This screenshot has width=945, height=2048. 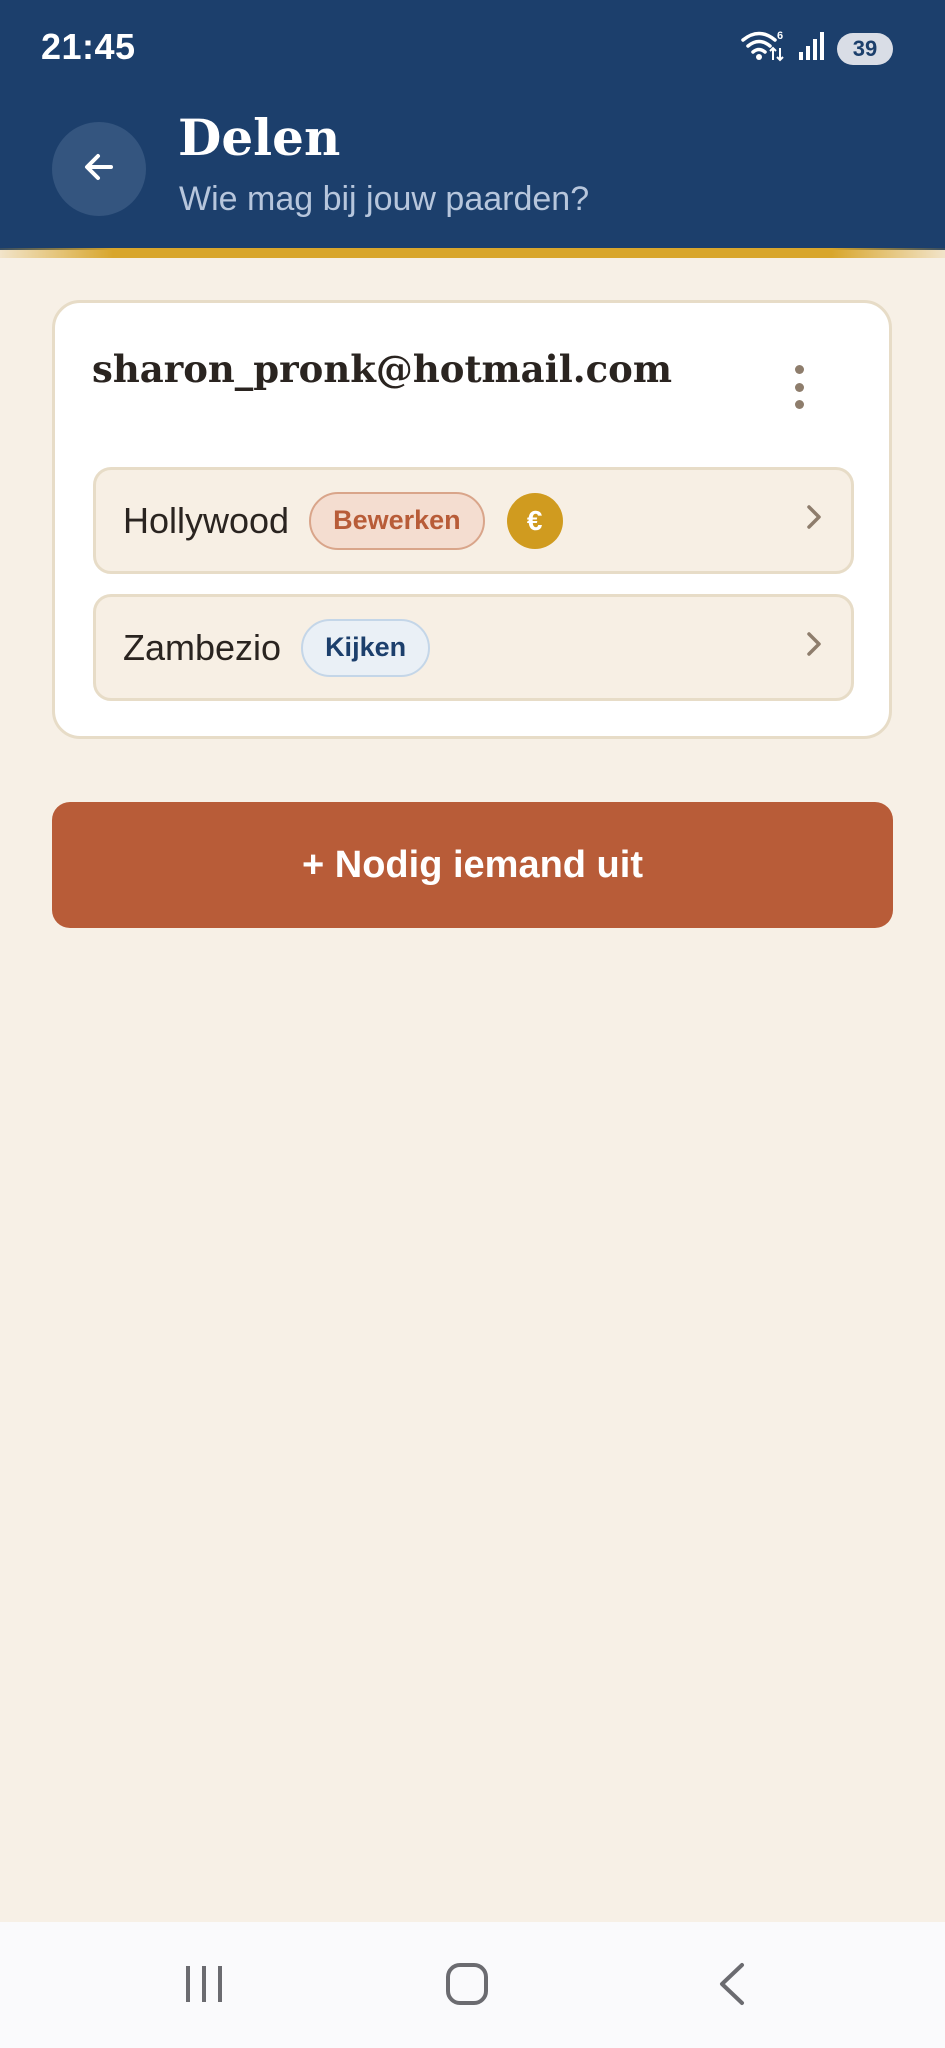 I want to click on invite-button: + Nodig iemand uit, so click(x=472, y=865).